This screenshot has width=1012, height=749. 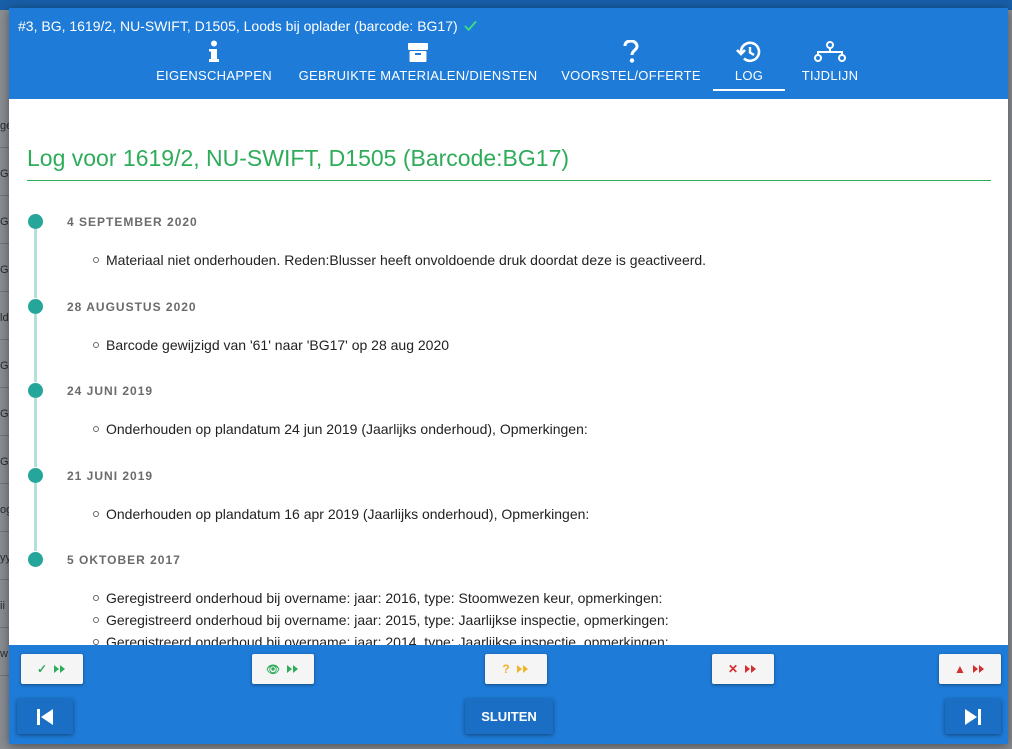 What do you see at coordinates (509, 180) in the screenshot?
I see `title-divider` at bounding box center [509, 180].